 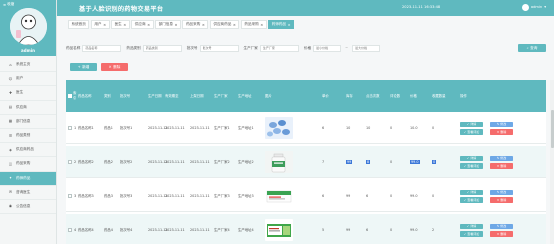 I want to click on price-min-input, so click(x=327, y=48).